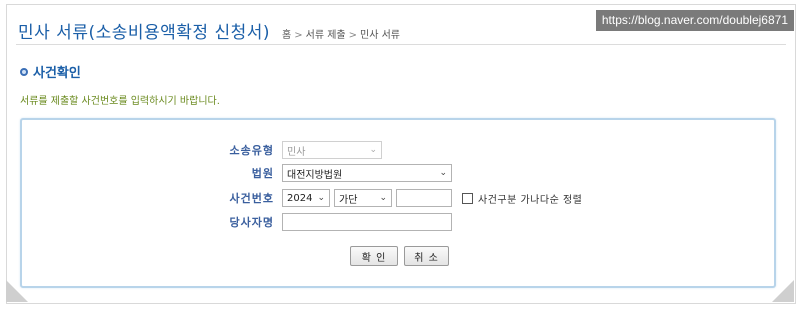  I want to click on case-type-code-value: 가단, so click(348, 200).